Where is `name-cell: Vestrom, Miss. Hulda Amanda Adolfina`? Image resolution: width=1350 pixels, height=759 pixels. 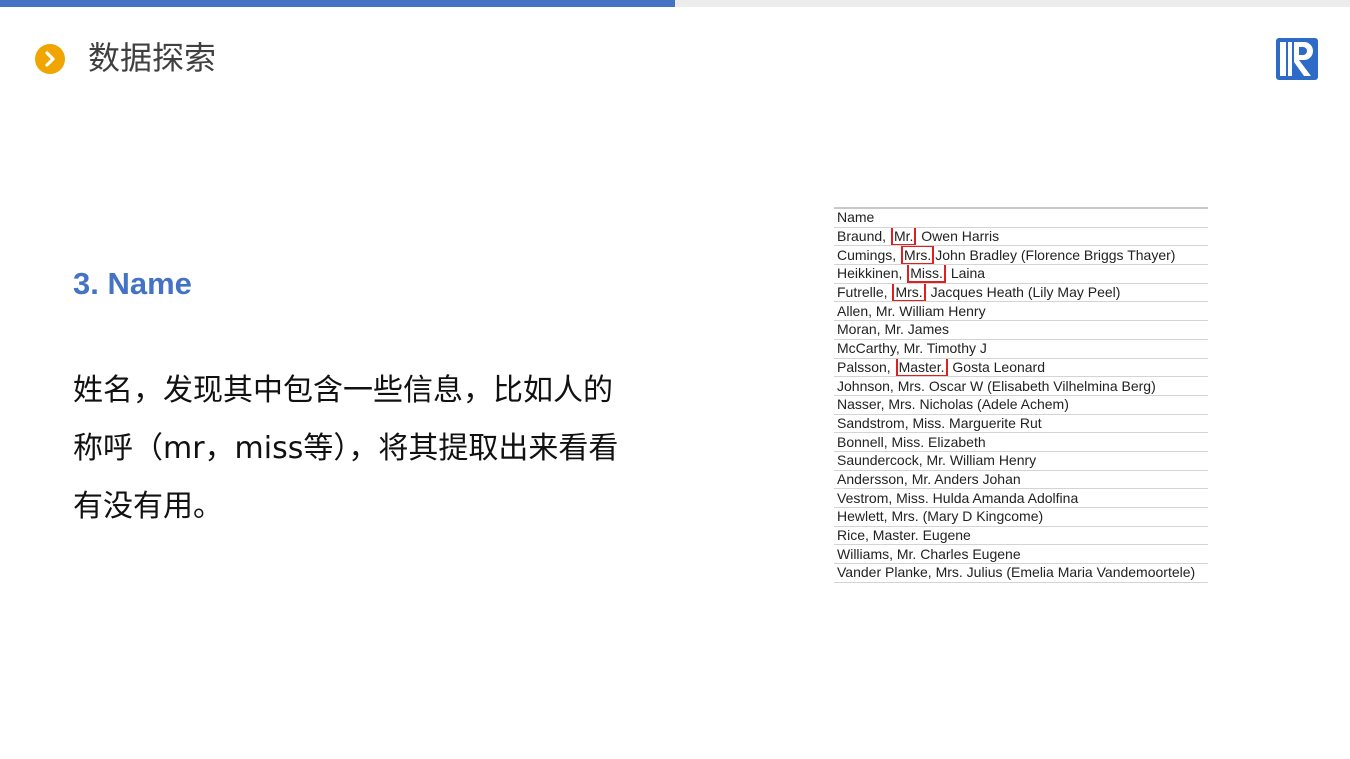 name-cell: Vestrom, Miss. Hulda Amanda Adolfina is located at coordinates (1021, 498).